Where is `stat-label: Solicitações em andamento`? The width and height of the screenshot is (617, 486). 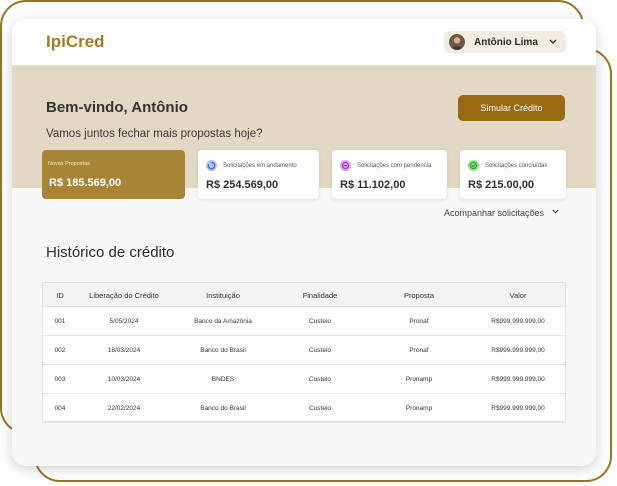 stat-label: Solicitações em andamento is located at coordinates (260, 165).